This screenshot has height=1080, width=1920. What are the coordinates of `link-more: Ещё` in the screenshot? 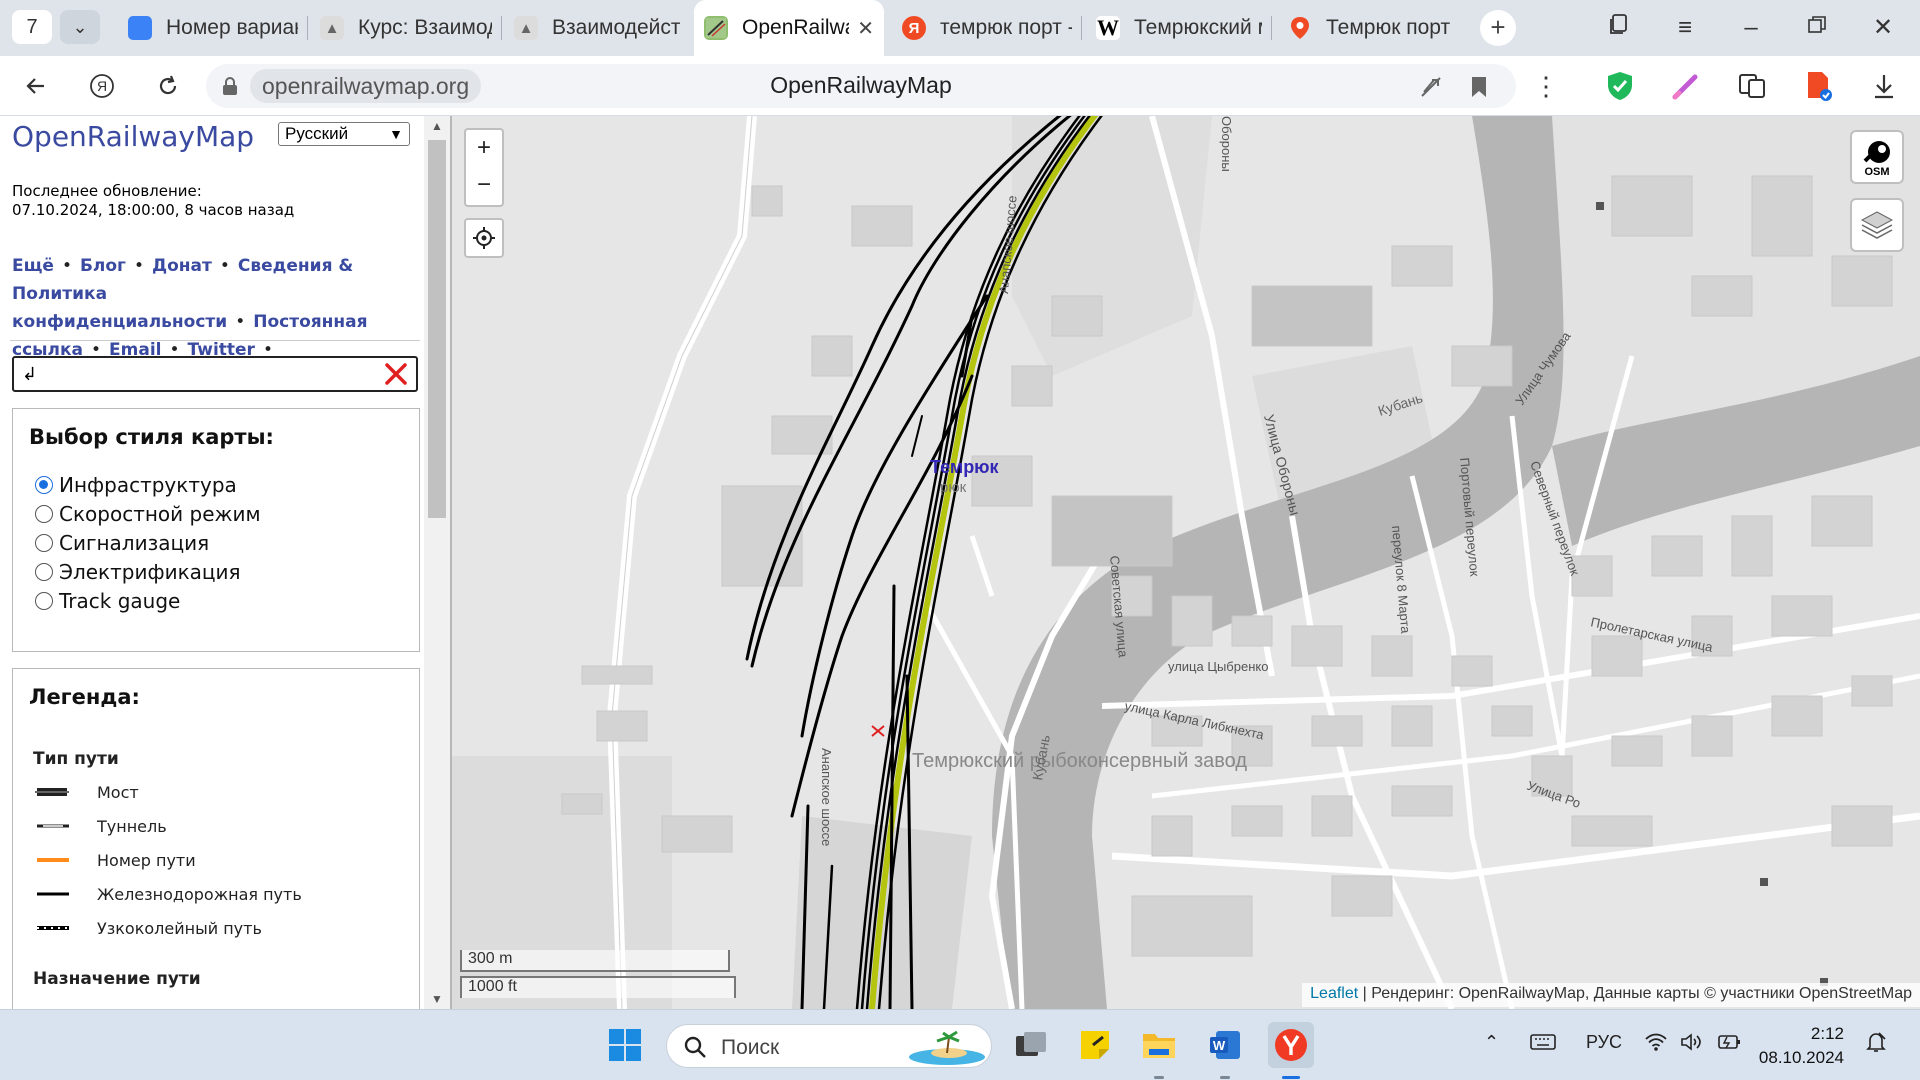 It's located at (33, 266).